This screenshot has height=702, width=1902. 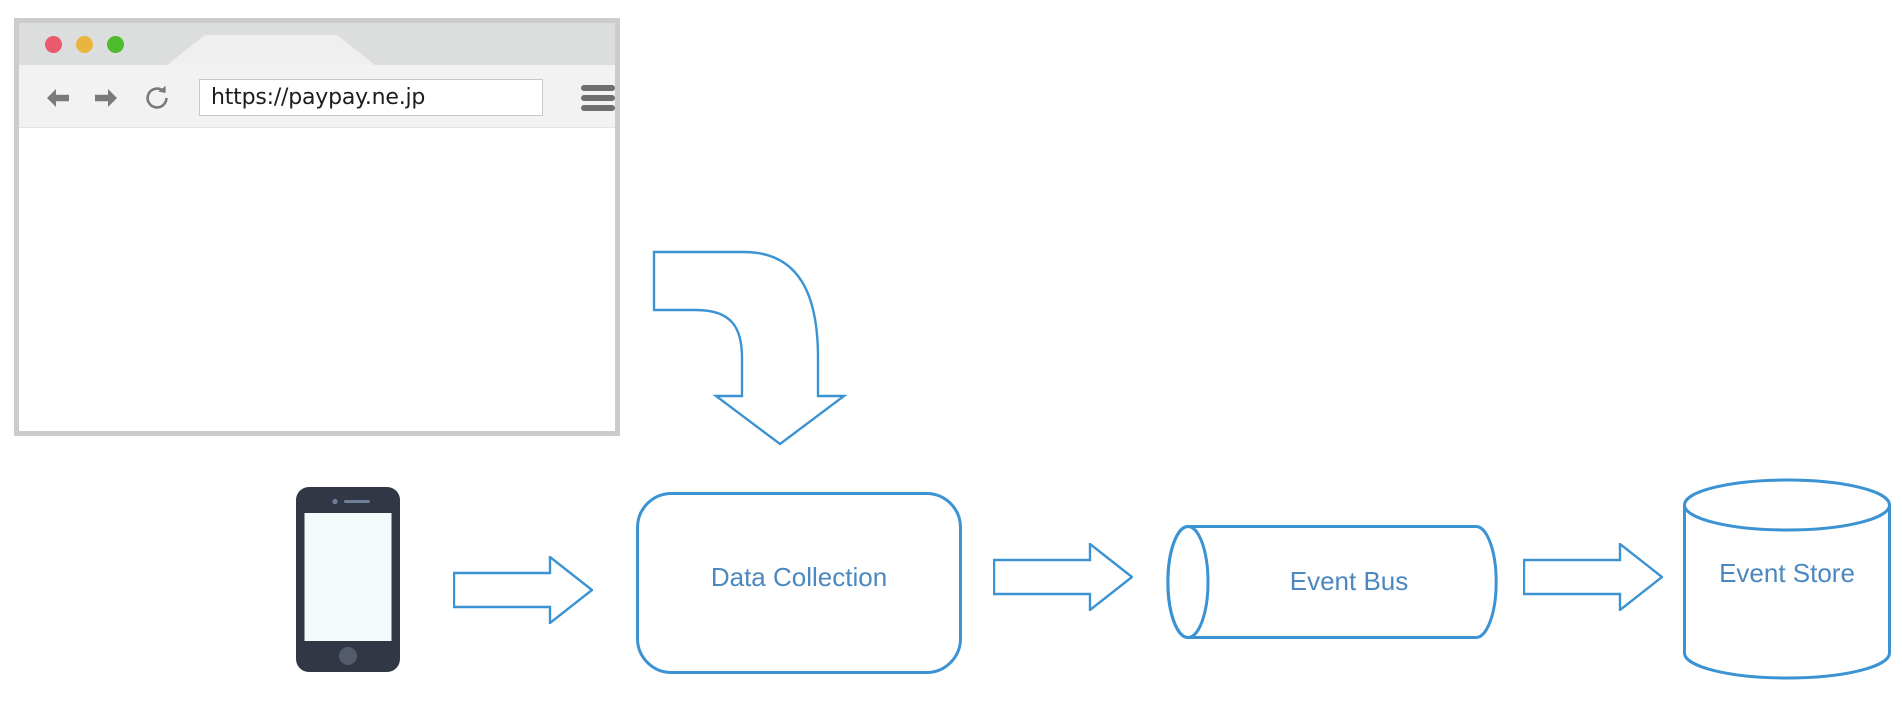 I want to click on minimize-window-button, so click(x=84, y=44).